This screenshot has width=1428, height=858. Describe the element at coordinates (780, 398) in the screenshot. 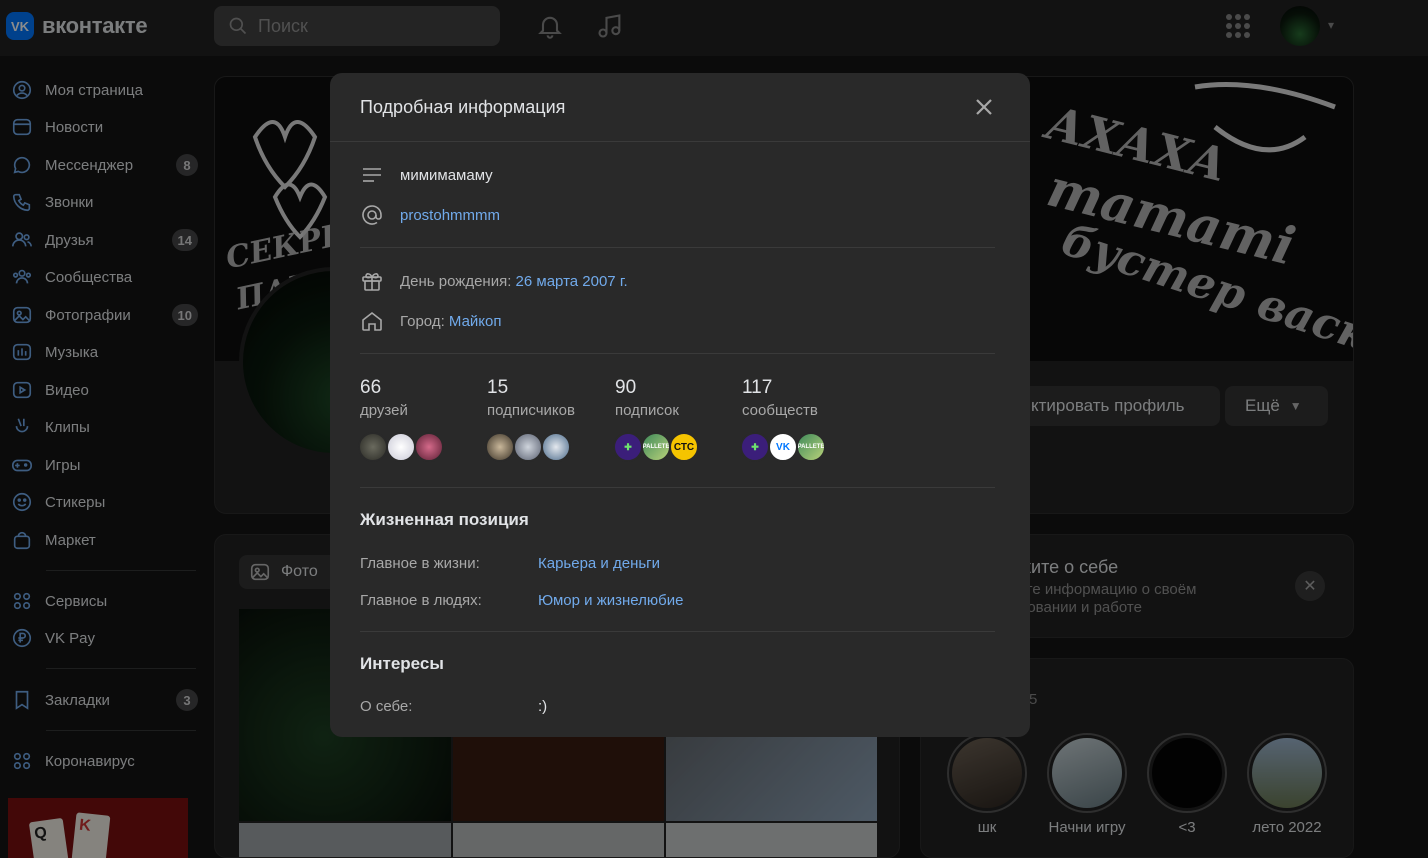

I see `stat-communities: 117 сообществ` at that location.